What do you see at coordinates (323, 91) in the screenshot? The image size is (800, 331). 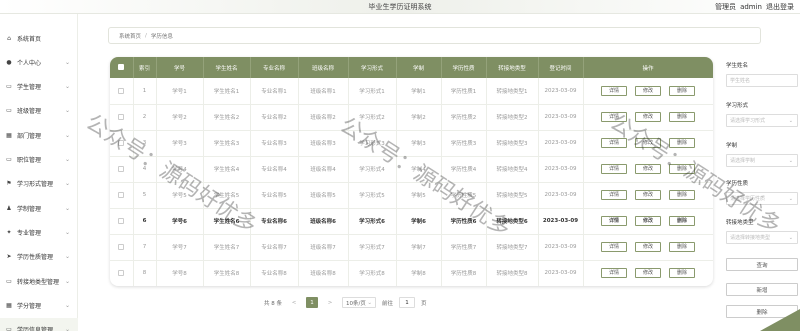 I see `table-cell: 班级名称1` at bounding box center [323, 91].